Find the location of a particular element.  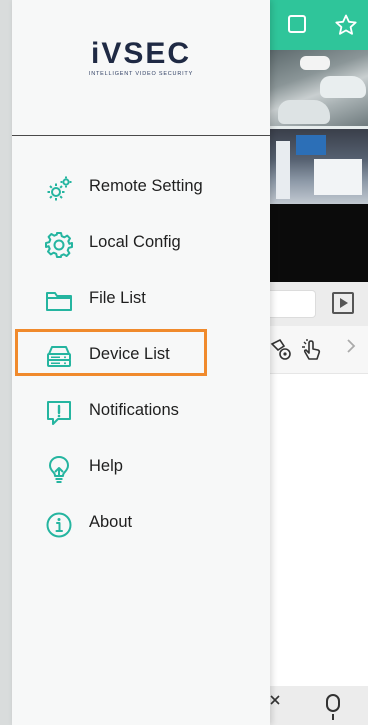

control-row is located at coordinates (319, 350).